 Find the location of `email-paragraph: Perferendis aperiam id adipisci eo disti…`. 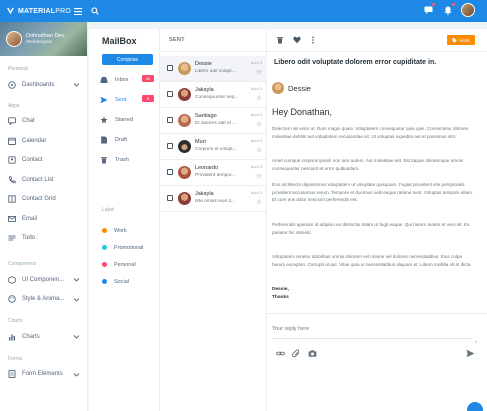

email-paragraph: Perferendis aperiam id adipisci eo disti… is located at coordinates (371, 228).